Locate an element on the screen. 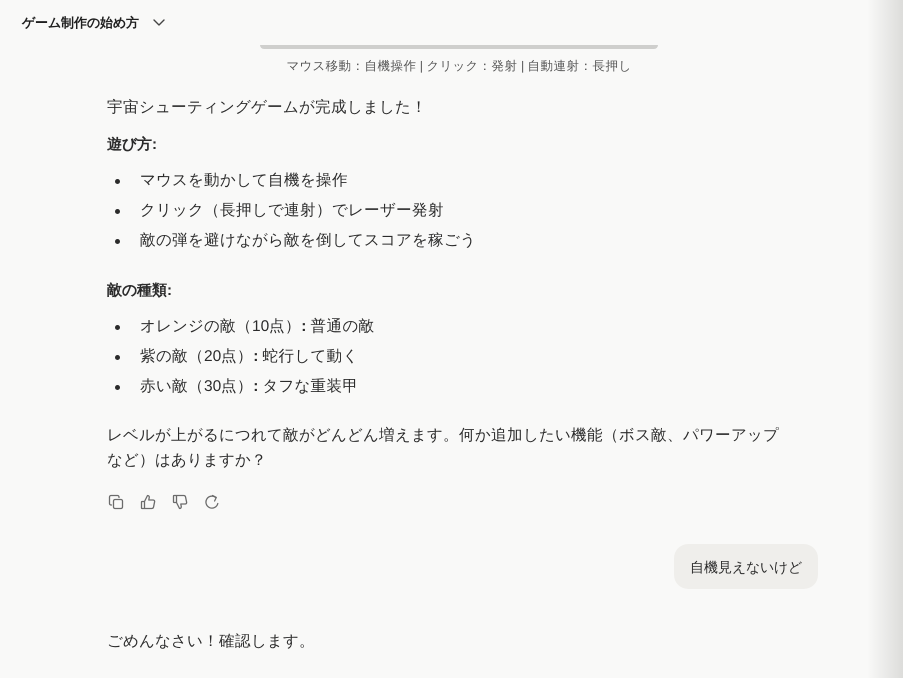  dislike-button is located at coordinates (180, 502).